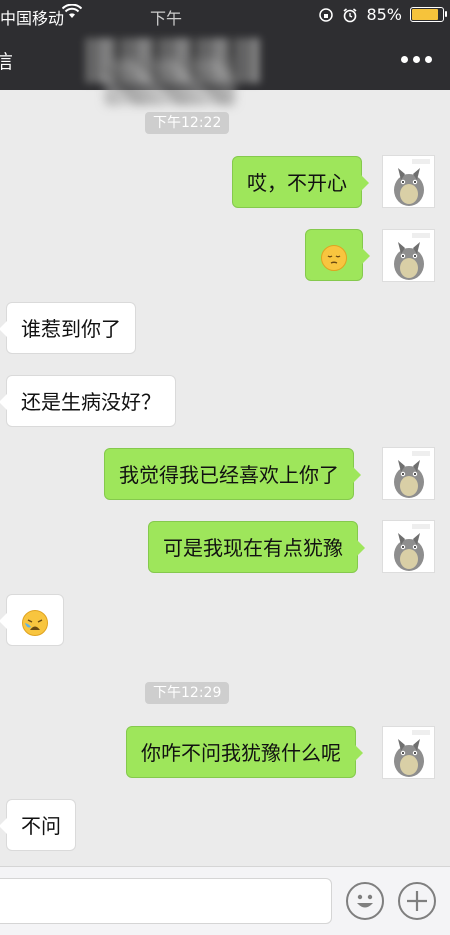 The image size is (450, 935). I want to click on received-message-bubble: 不问, so click(38, 825).